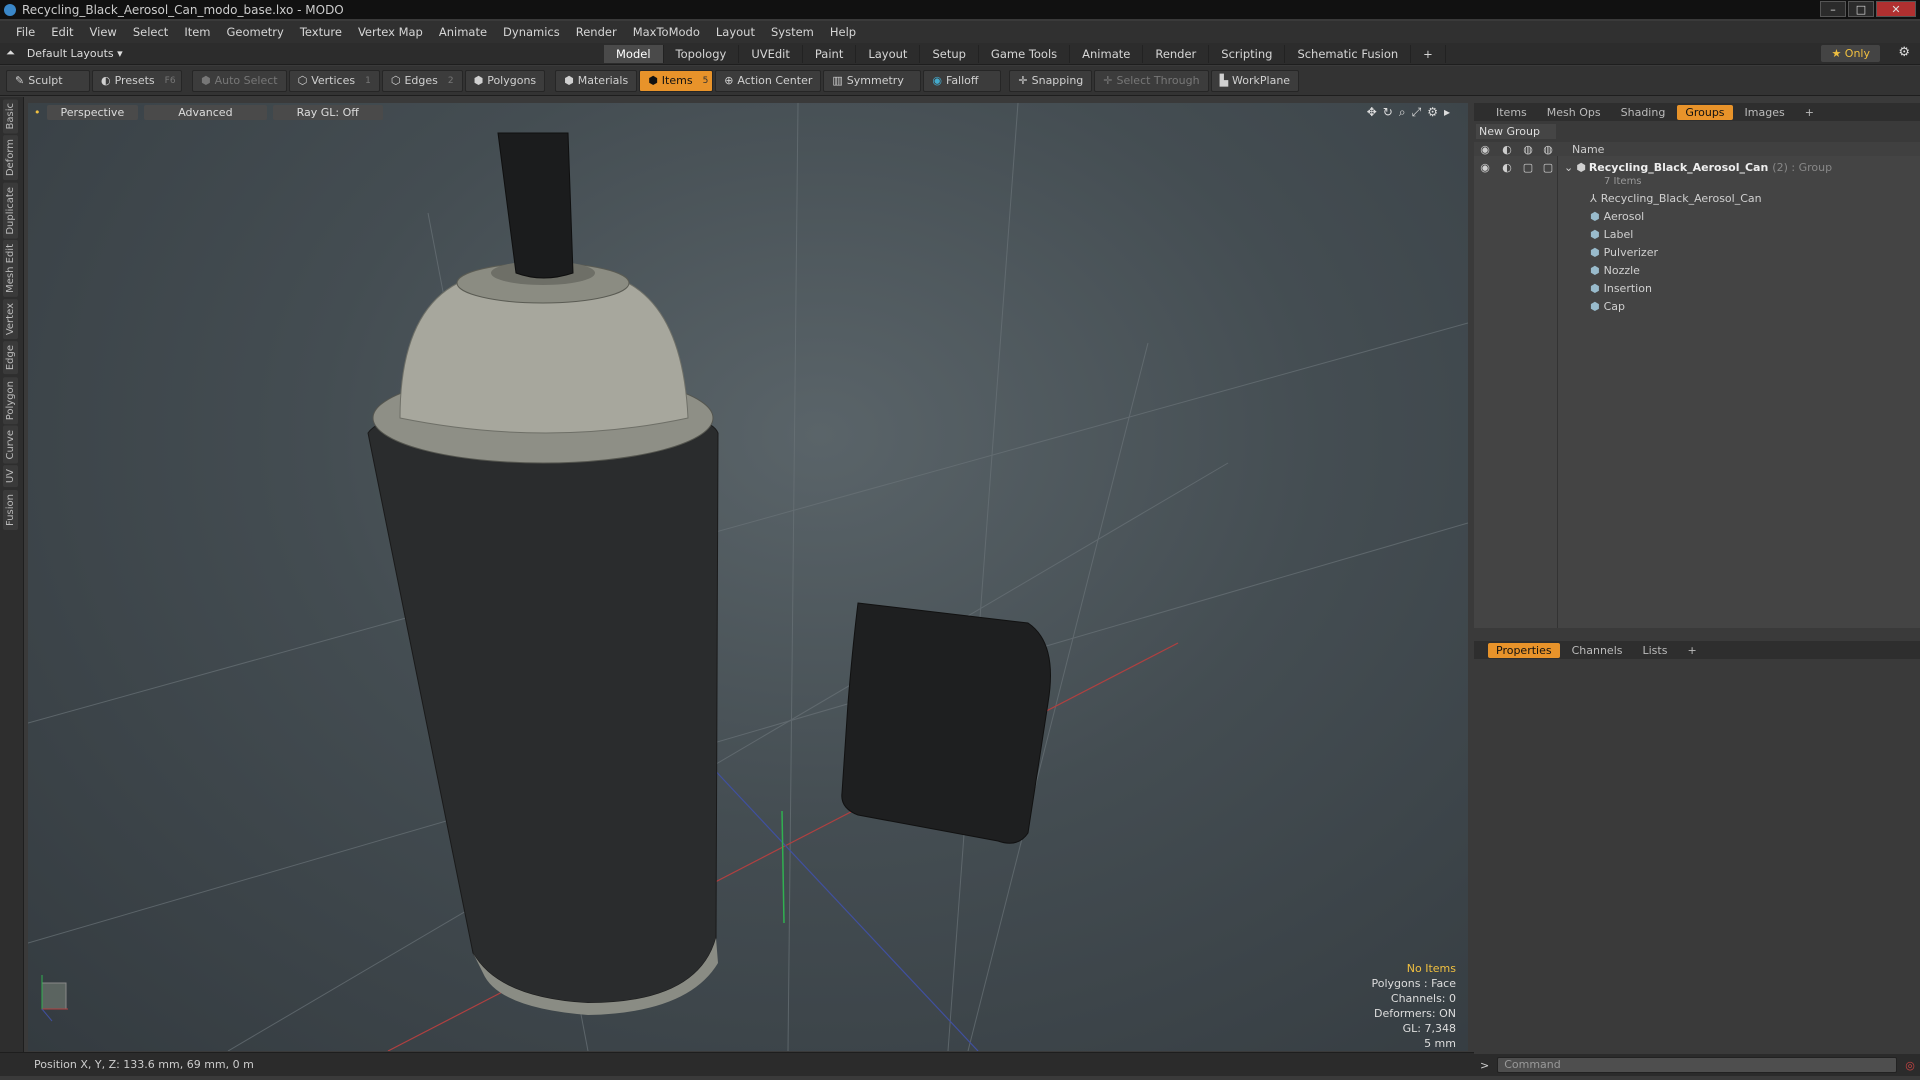  What do you see at coordinates (10, 400) in the screenshot?
I see `tab-polygon: Polygon` at bounding box center [10, 400].